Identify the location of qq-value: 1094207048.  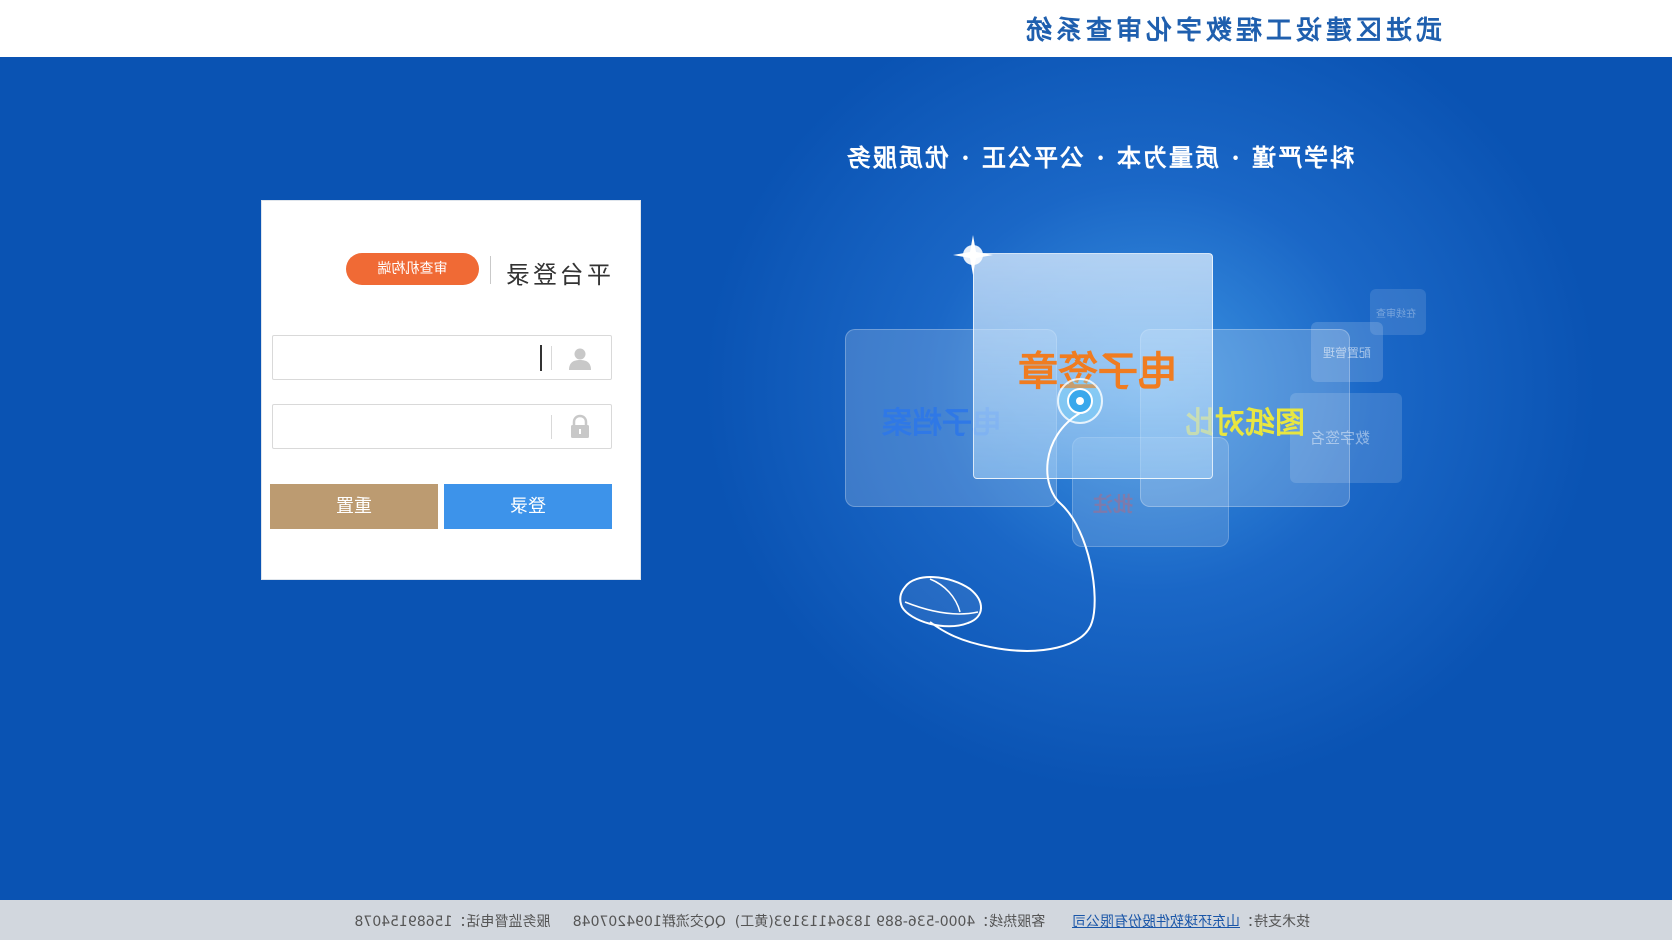
(617, 922).